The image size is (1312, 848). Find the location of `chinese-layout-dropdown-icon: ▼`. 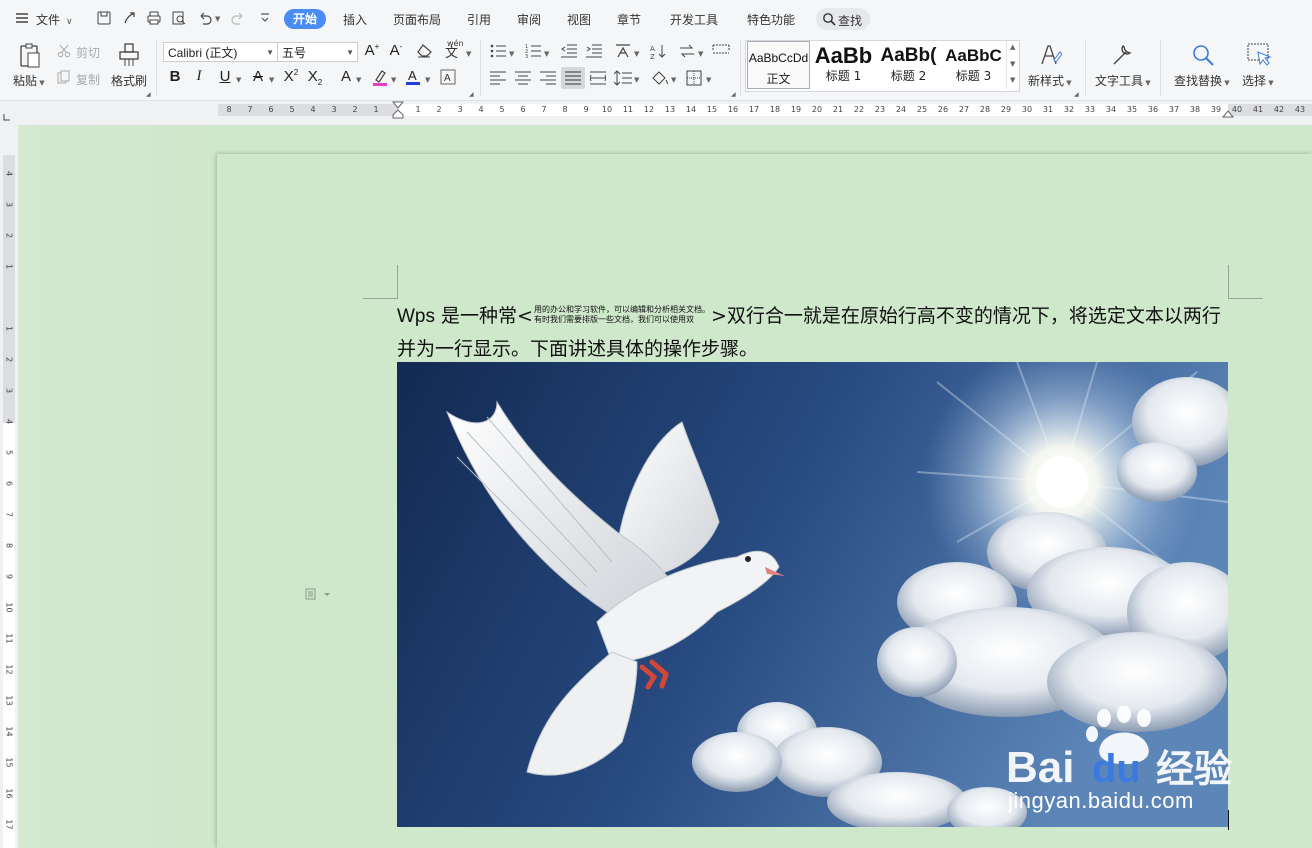

chinese-layout-dropdown-icon: ▼ is located at coordinates (636, 54).